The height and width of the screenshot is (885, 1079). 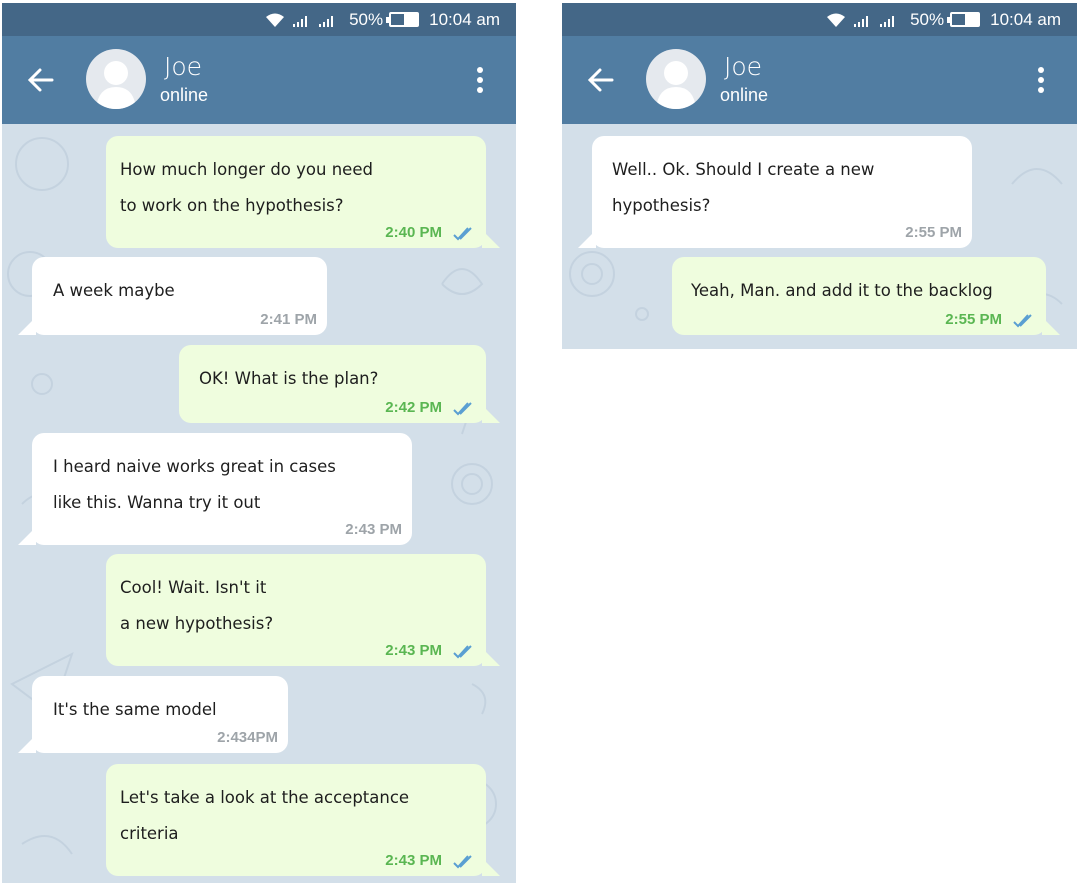 What do you see at coordinates (114, 290) in the screenshot?
I see `message-text: A week maybe` at bounding box center [114, 290].